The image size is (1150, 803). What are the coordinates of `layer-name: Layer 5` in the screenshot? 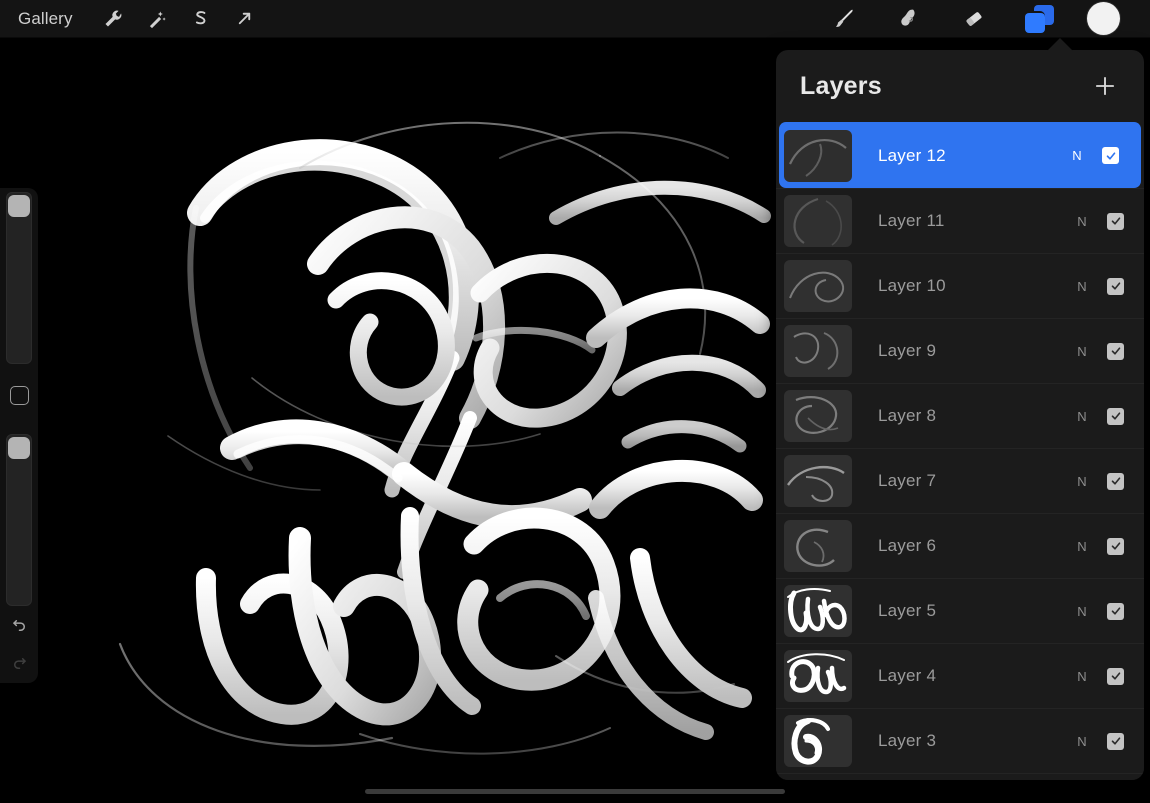 It's located at (907, 610).